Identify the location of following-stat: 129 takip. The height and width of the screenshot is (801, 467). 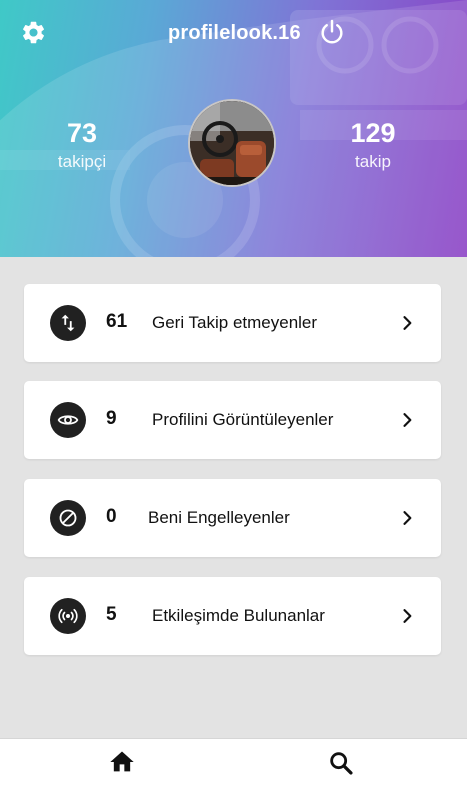
(373, 145).